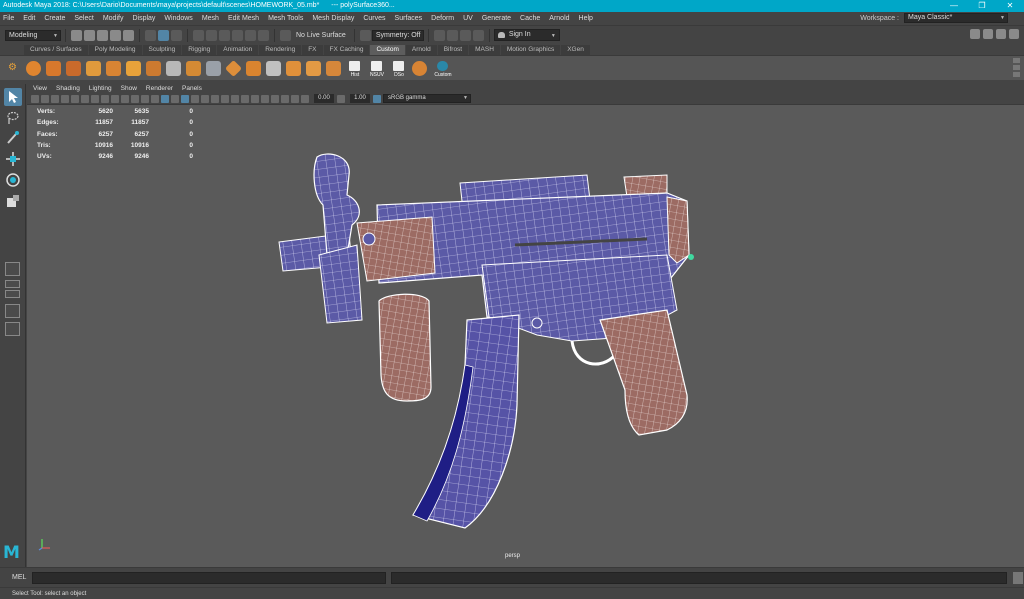 The height and width of the screenshot is (599, 1024). I want to click on select-component-icon, so click(176, 35).